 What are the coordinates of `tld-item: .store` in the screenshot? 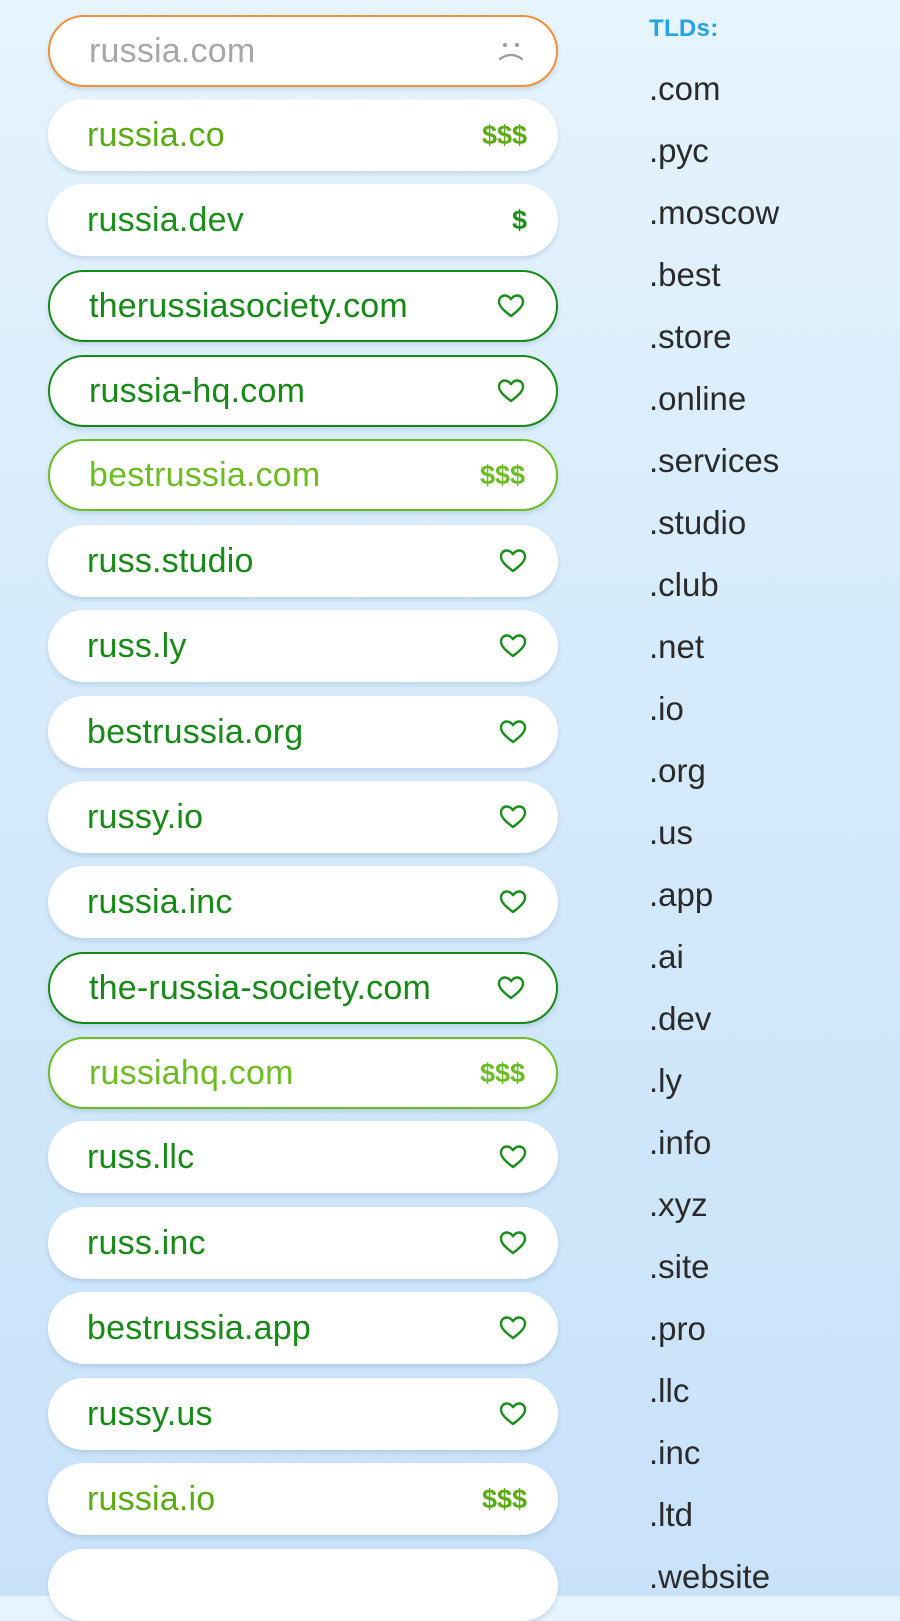 It's located at (690, 336).